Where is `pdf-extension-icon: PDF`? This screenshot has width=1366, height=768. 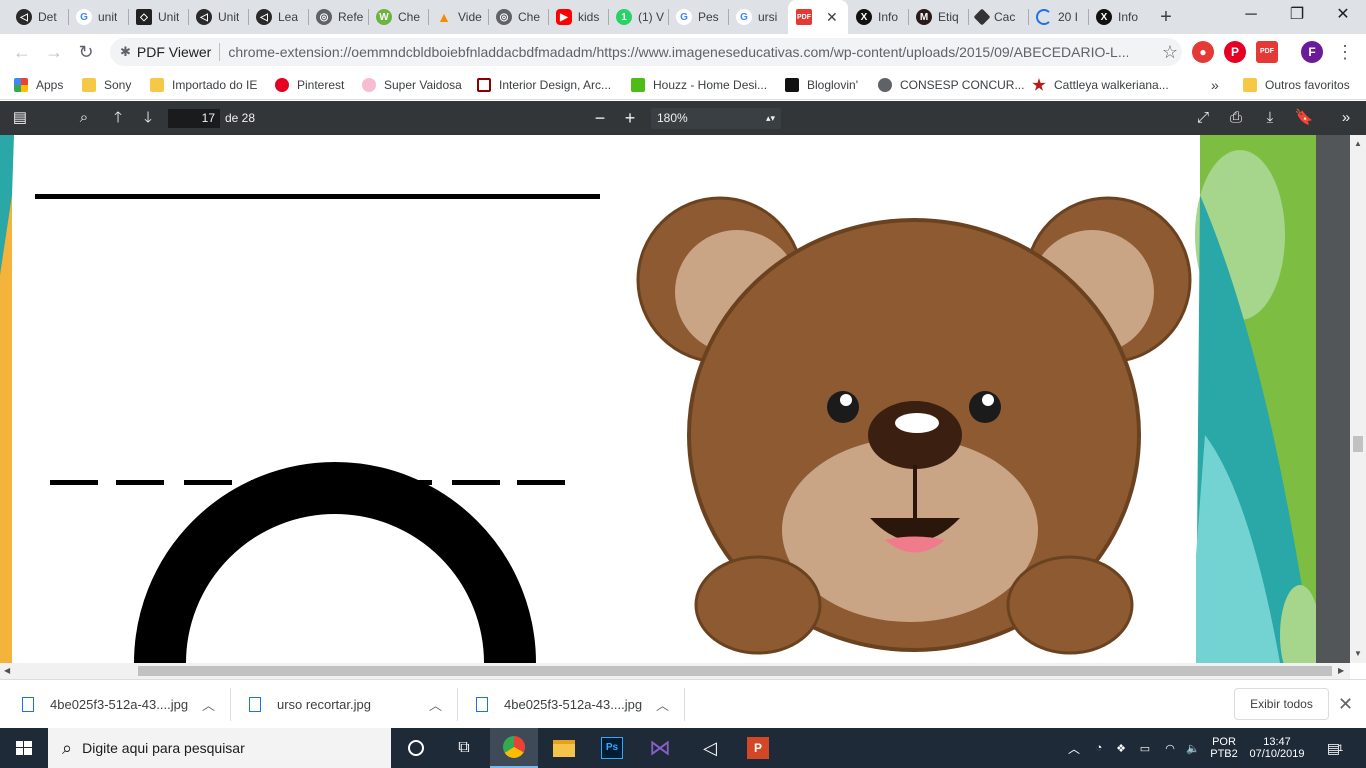 pdf-extension-icon: PDF is located at coordinates (1267, 52).